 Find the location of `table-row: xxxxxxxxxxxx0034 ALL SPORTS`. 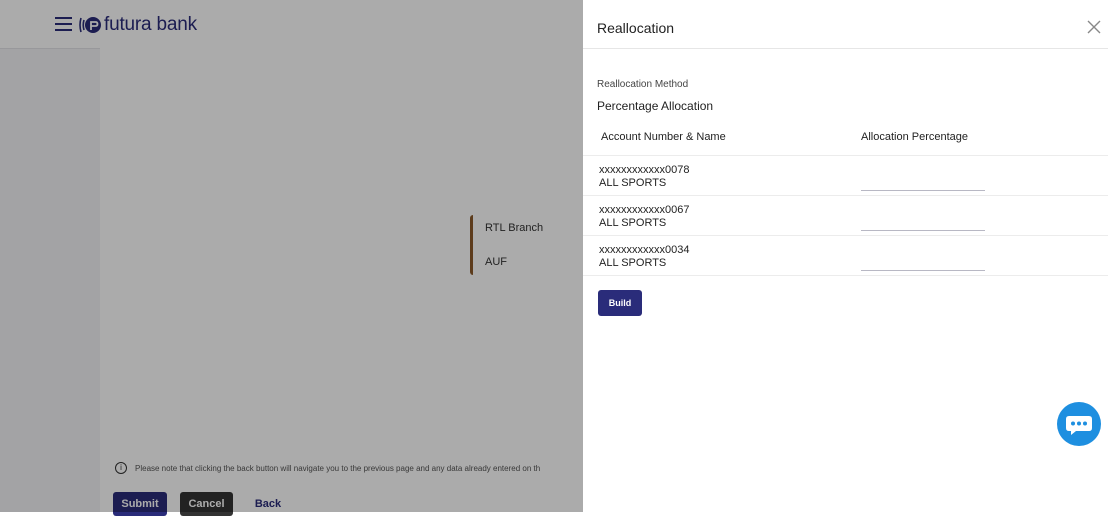

table-row: xxxxxxxxxxxx0034 ALL SPORTS is located at coordinates (845, 255).